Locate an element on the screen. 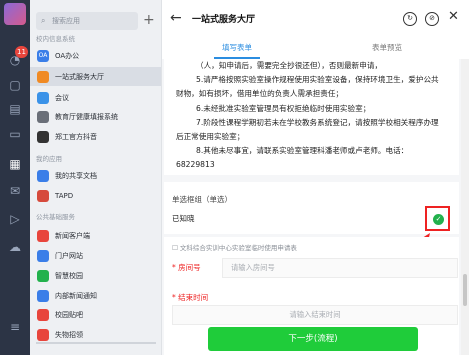  page-title: 一站式服务大厅 is located at coordinates (224, 20).